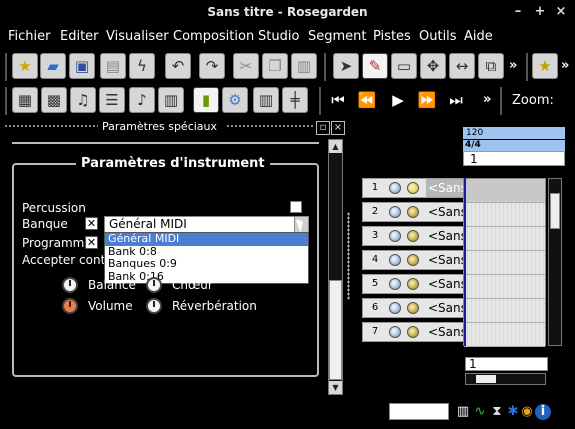  Describe the element at coordinates (25, 100) in the screenshot. I see `matrix-editor-icon: ▦` at that location.